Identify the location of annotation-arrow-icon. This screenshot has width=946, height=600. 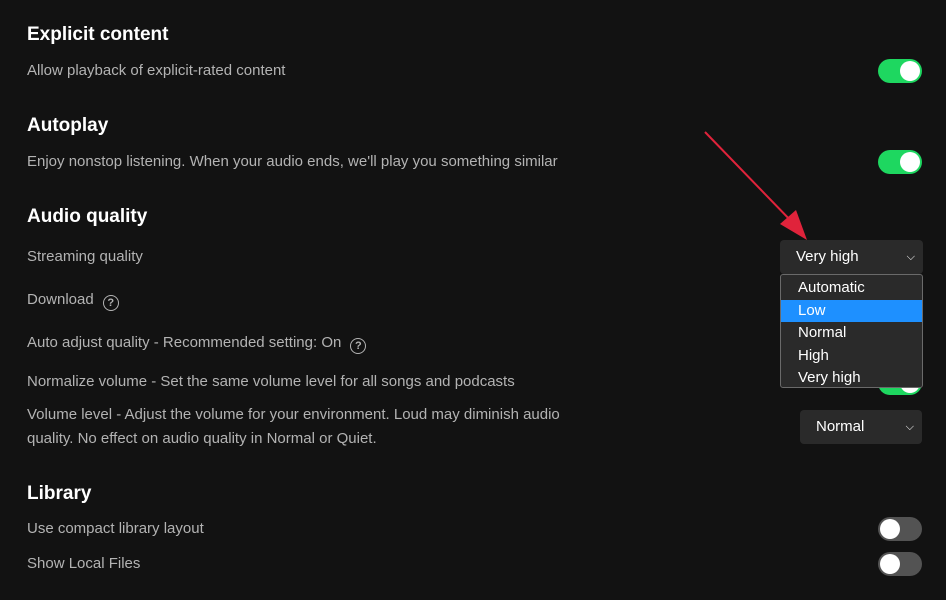
(755, 185).